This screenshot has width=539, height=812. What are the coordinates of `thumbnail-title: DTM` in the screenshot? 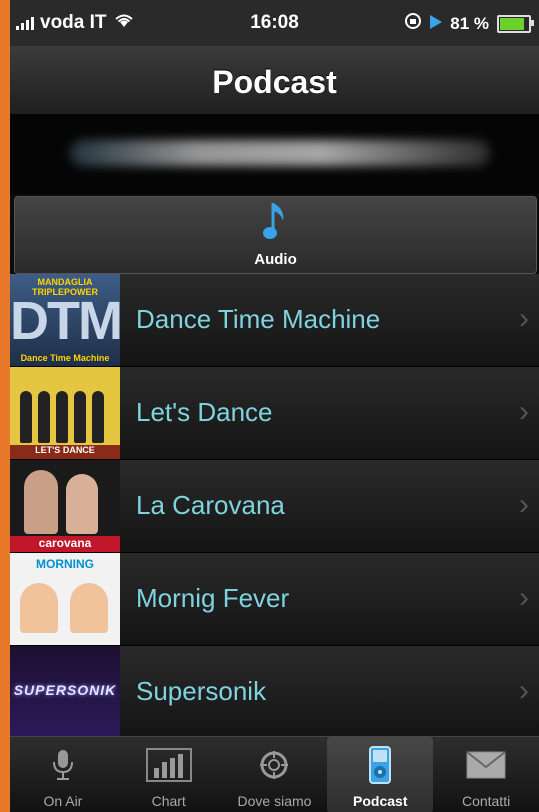 It's located at (65, 321).